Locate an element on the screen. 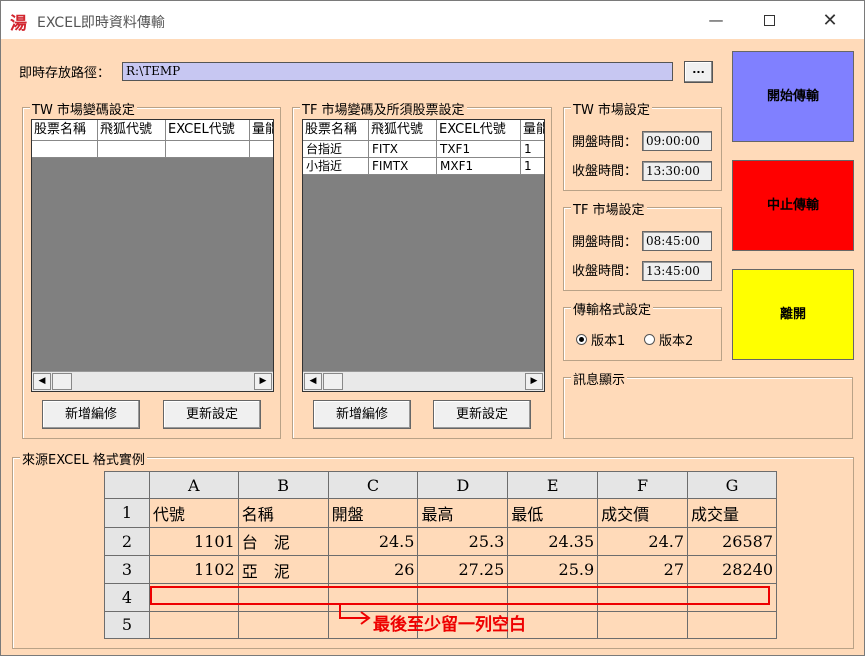 The height and width of the screenshot is (656, 865). tw-add-edit-button: 新增編修 is located at coordinates (91, 414).